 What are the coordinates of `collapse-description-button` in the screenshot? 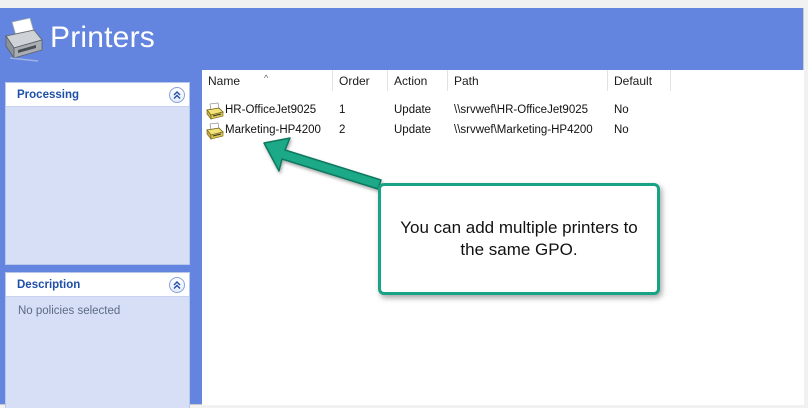 It's located at (177, 284).